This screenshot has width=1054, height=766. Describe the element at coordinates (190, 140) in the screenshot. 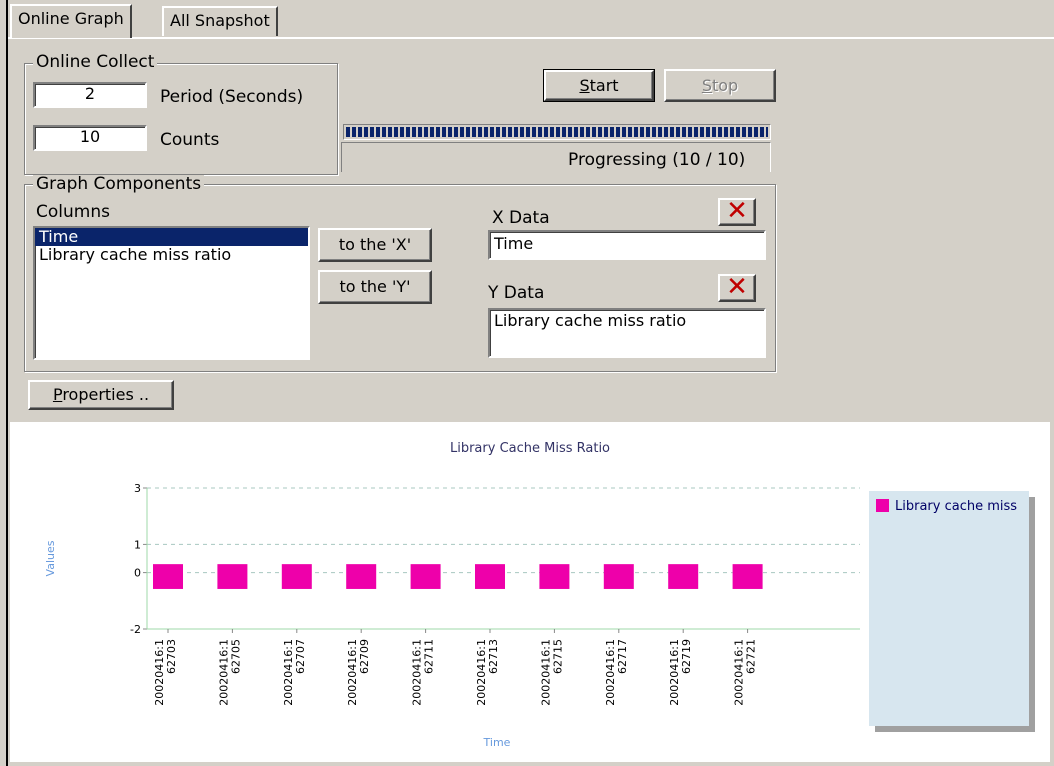

I see `counts-label: Counts` at that location.